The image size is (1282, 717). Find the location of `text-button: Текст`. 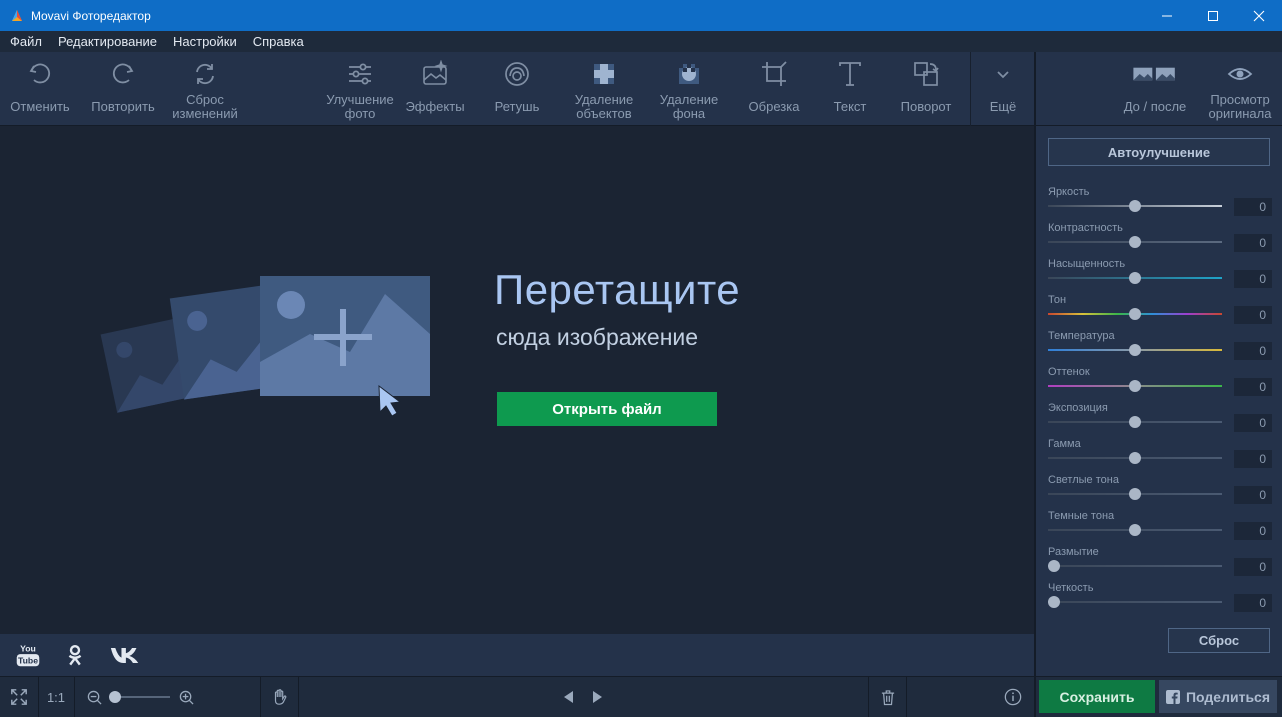

text-button: Текст is located at coordinates (850, 89).